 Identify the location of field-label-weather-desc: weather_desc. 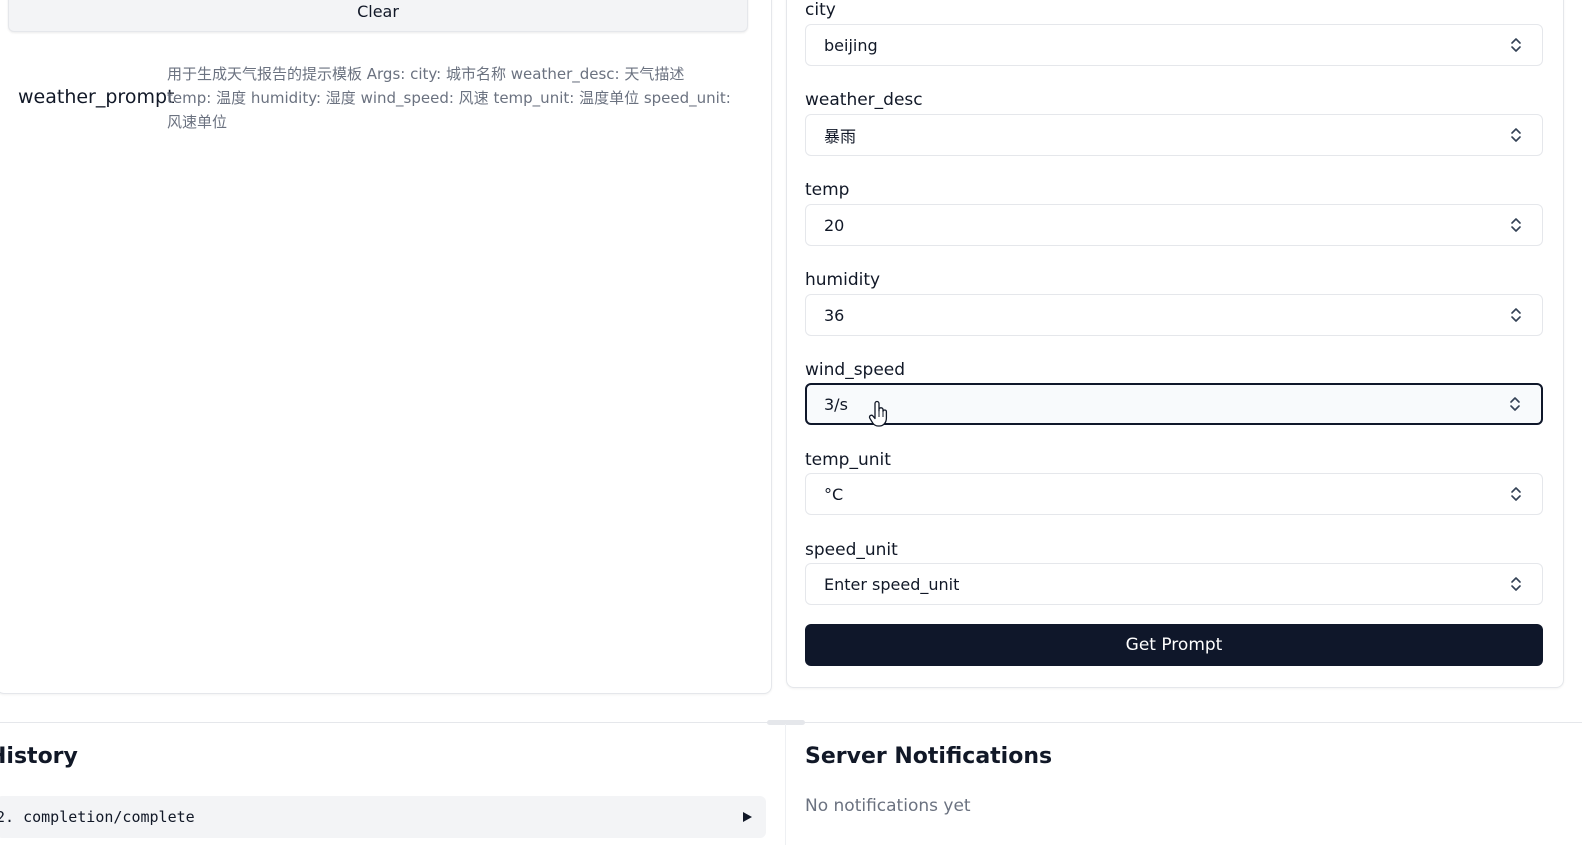
(864, 100).